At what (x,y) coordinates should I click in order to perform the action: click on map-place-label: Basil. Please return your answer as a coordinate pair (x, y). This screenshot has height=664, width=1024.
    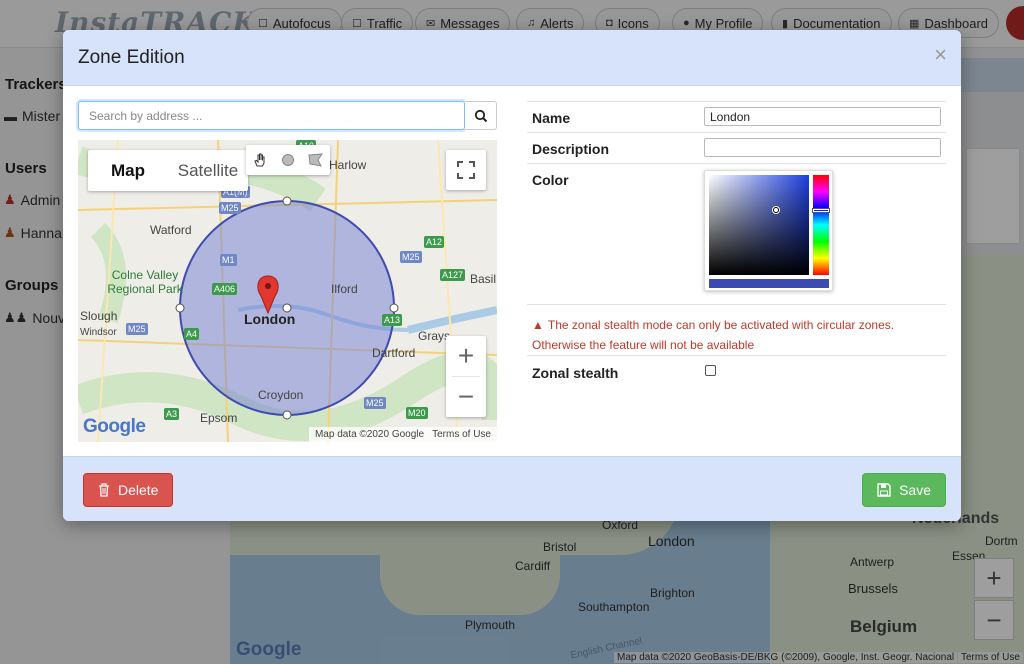
    Looking at the image, I should click on (483, 279).